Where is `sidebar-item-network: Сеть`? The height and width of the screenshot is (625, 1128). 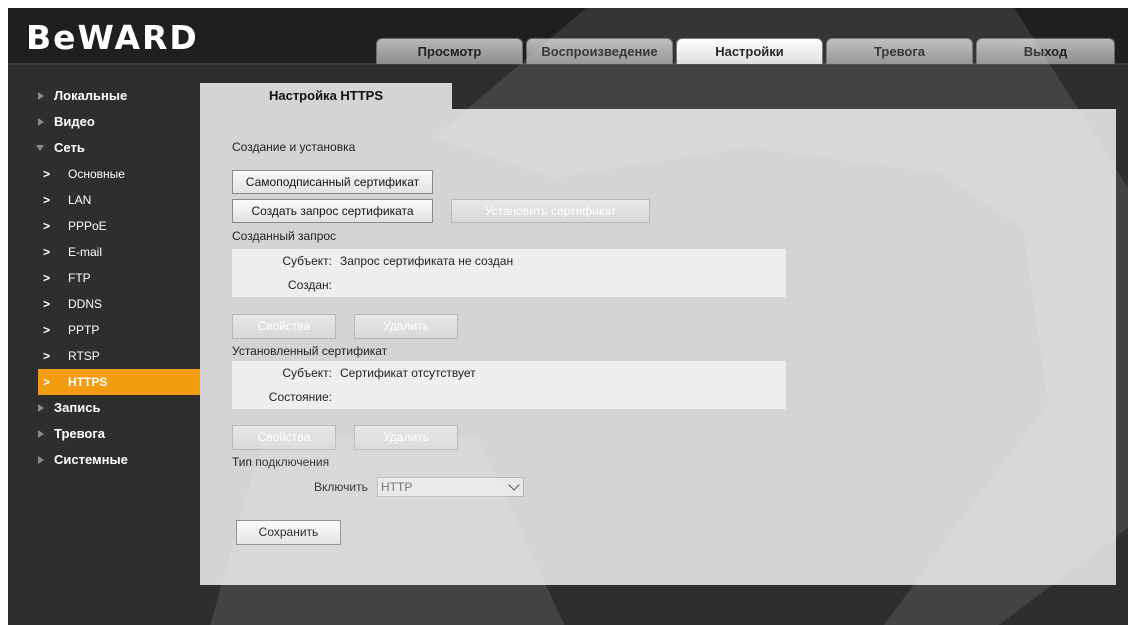
sidebar-item-network: Сеть is located at coordinates (104, 148).